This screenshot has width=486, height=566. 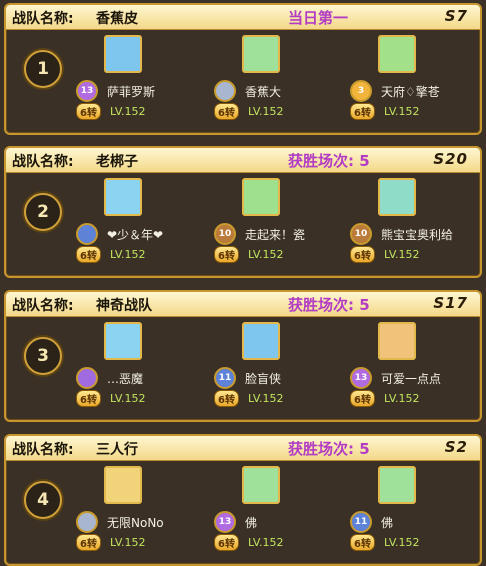 I want to click on player-name: 脸盲侠, so click(x=263, y=379).